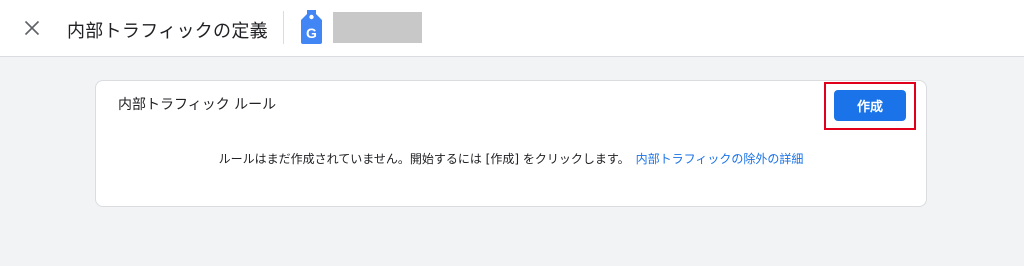 The image size is (1024, 266). What do you see at coordinates (377, 27) in the screenshot?
I see `account-name-redacted` at bounding box center [377, 27].